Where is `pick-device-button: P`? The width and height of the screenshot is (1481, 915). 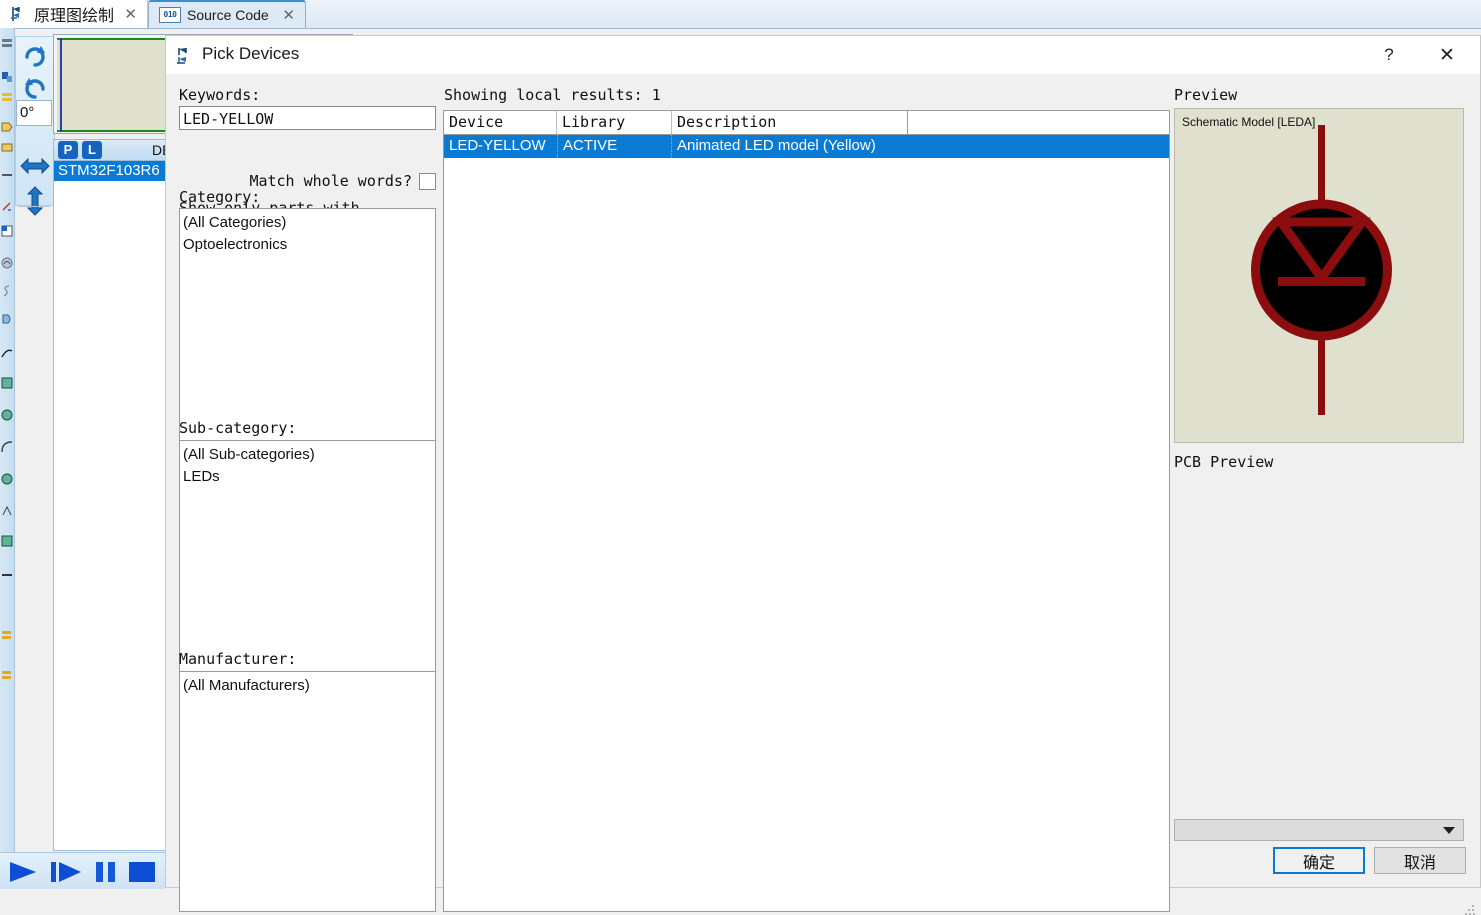
pick-device-button: P is located at coordinates (68, 150).